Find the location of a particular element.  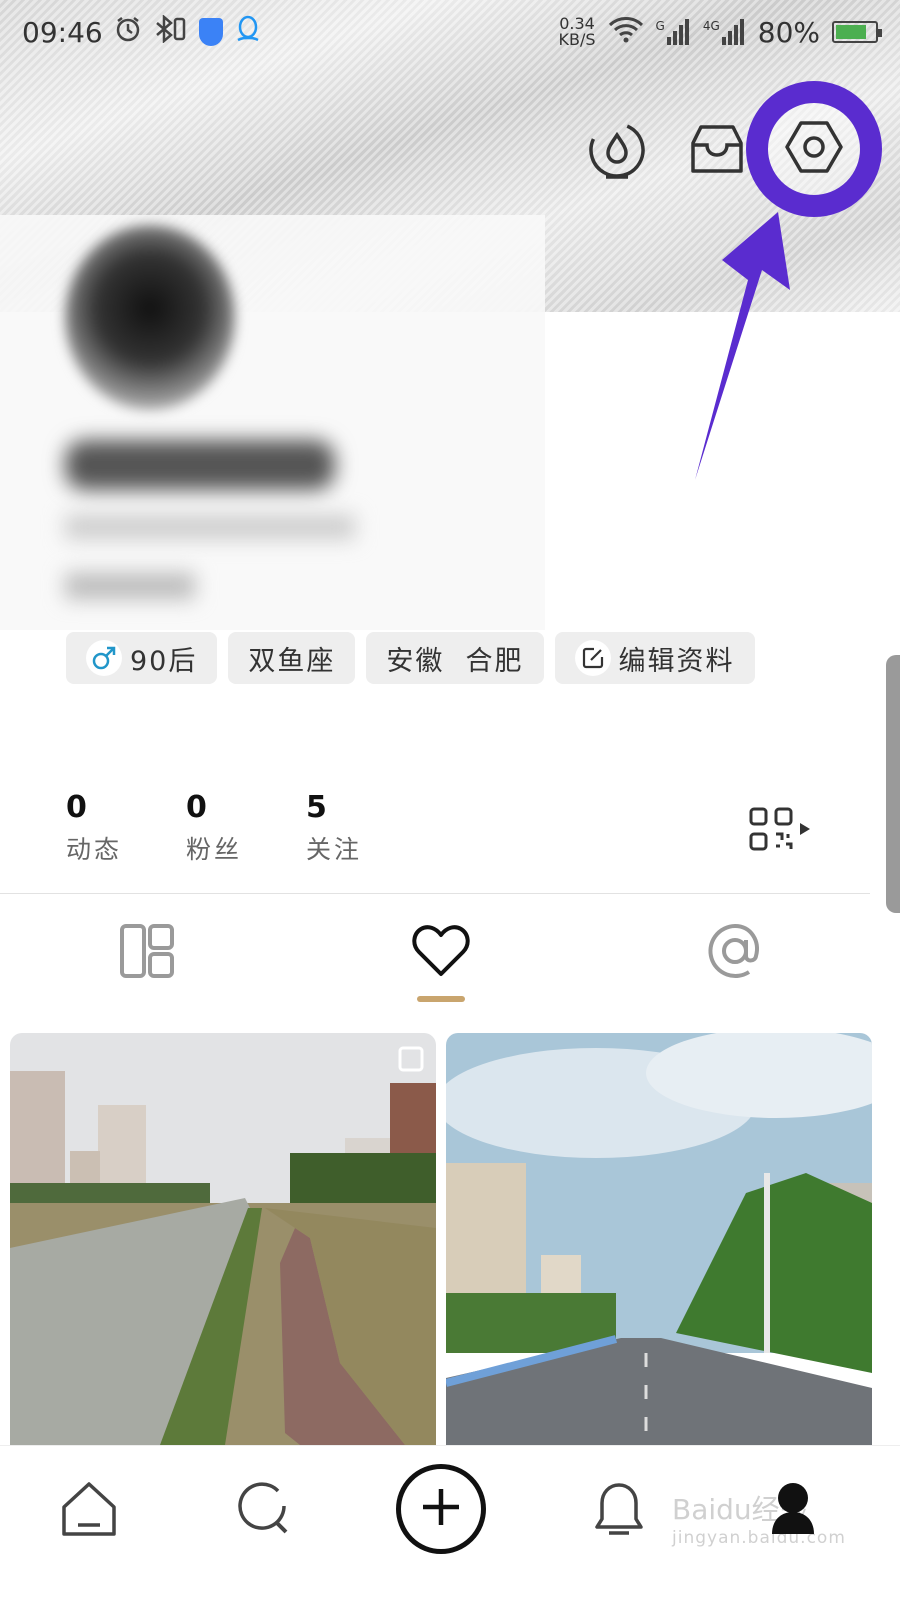

tag-location: 安徽 合肥 is located at coordinates (455, 658).